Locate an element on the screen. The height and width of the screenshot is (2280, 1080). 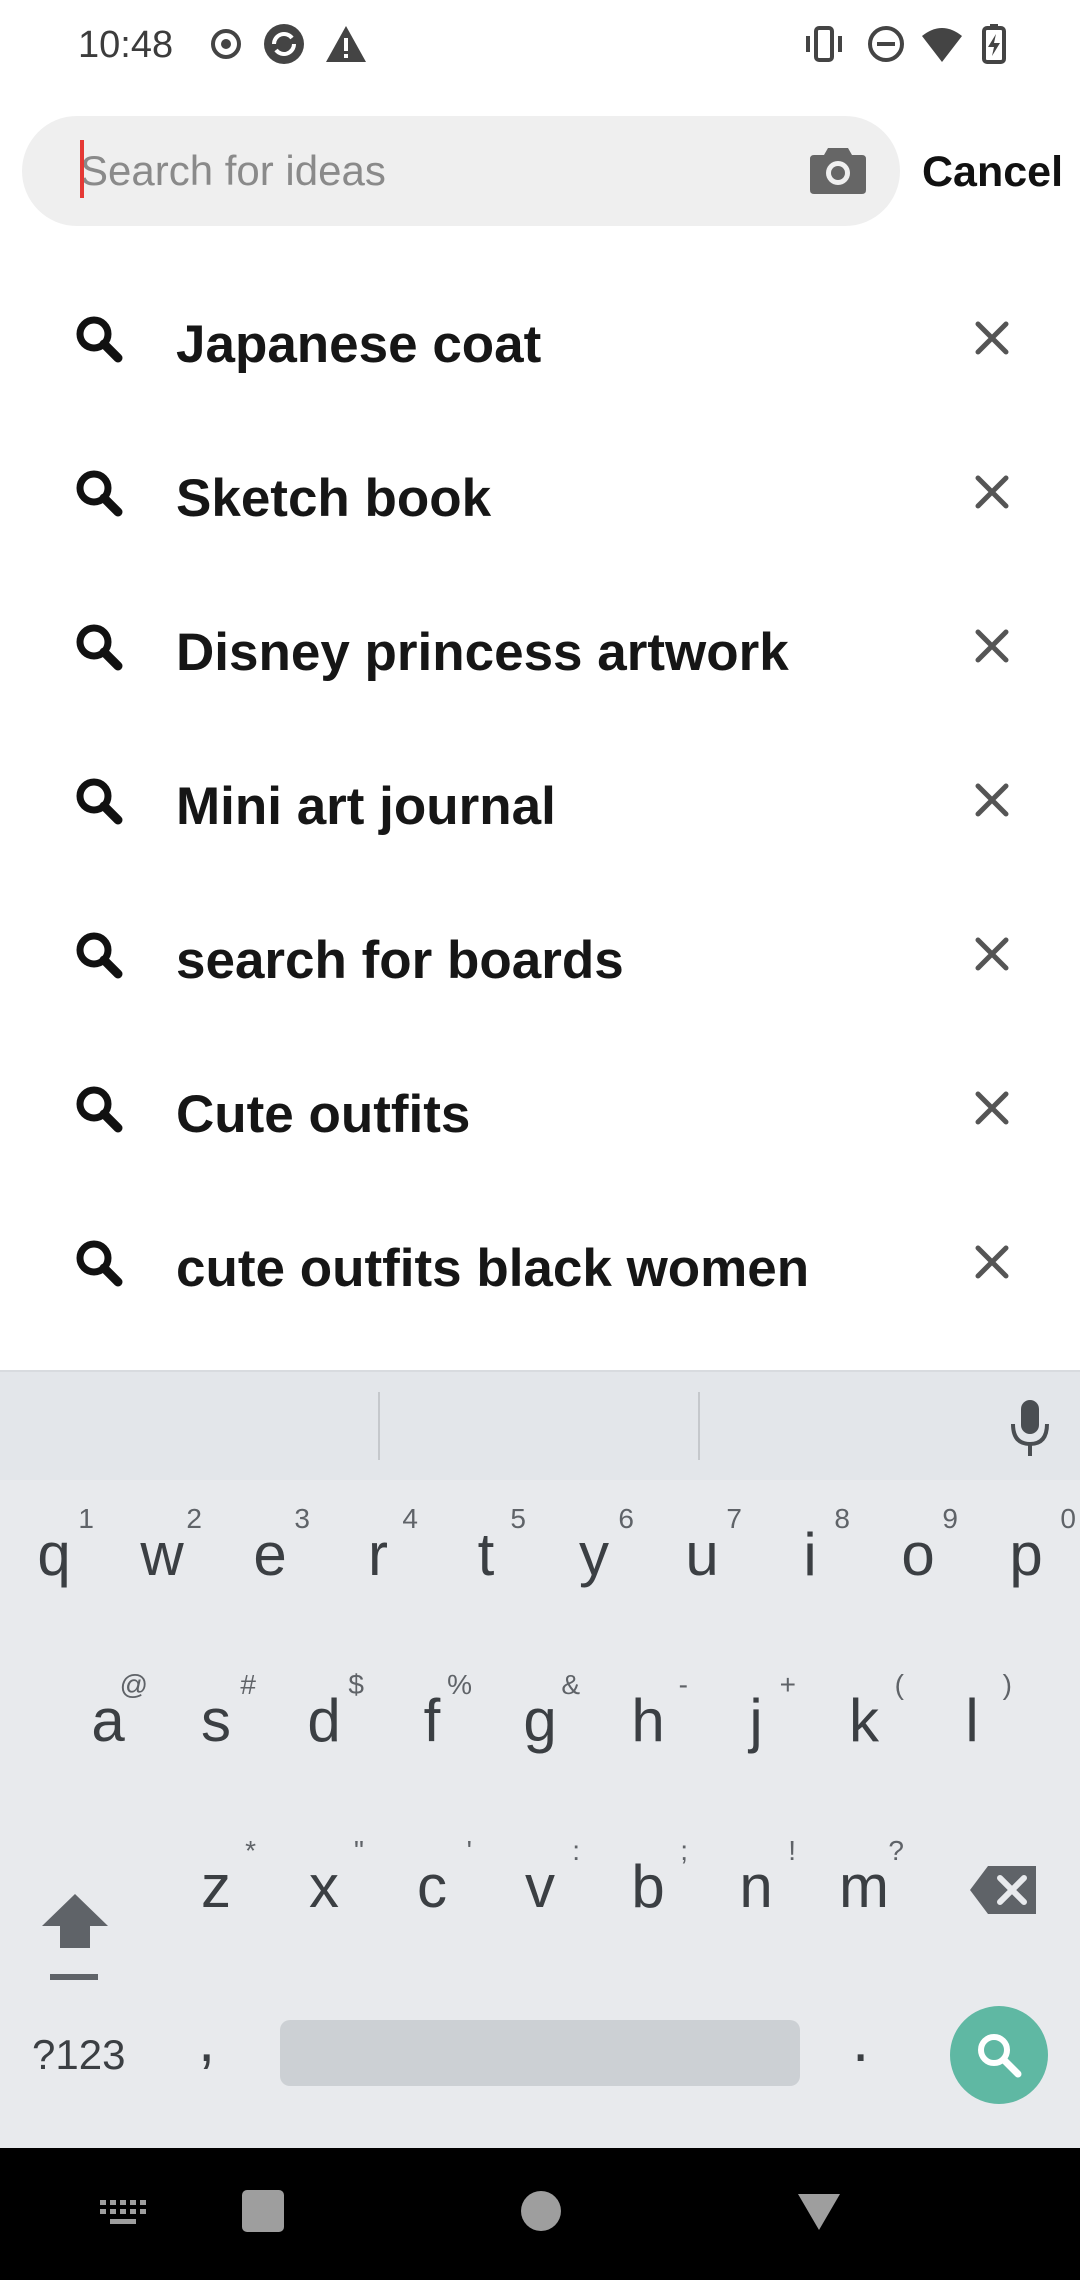
suggestion-item: Cute outfits is located at coordinates (540, 1111).